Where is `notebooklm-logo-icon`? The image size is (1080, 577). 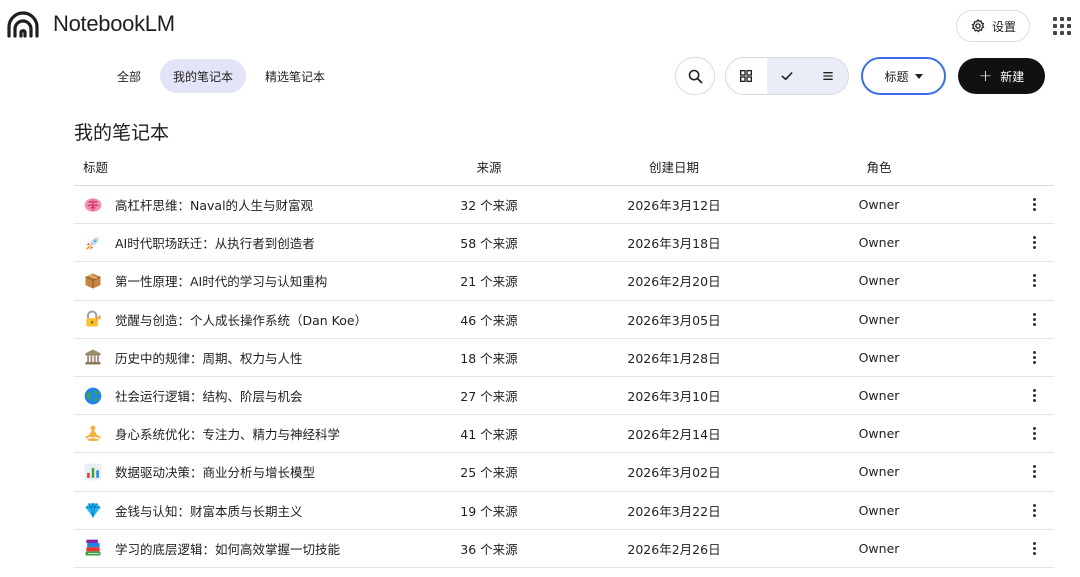 notebooklm-logo-icon is located at coordinates (23, 25).